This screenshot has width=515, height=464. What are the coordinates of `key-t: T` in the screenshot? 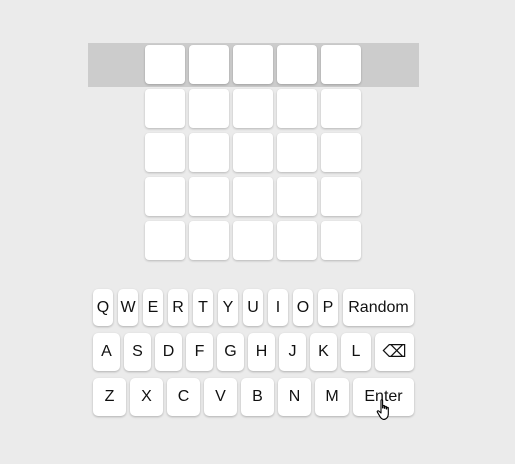 It's located at (203, 307).